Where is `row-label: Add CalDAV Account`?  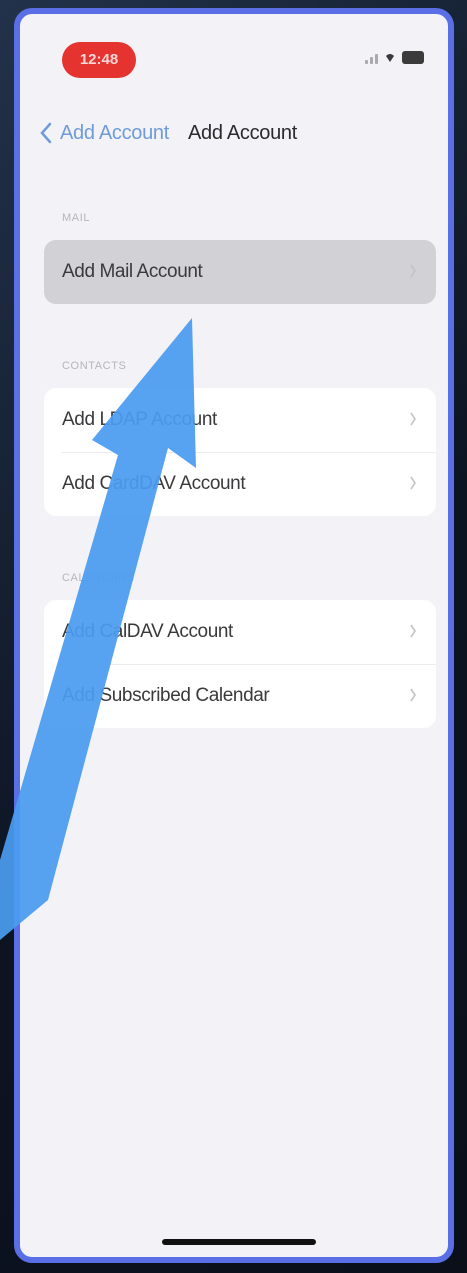
row-label: Add CalDAV Account is located at coordinates (147, 631).